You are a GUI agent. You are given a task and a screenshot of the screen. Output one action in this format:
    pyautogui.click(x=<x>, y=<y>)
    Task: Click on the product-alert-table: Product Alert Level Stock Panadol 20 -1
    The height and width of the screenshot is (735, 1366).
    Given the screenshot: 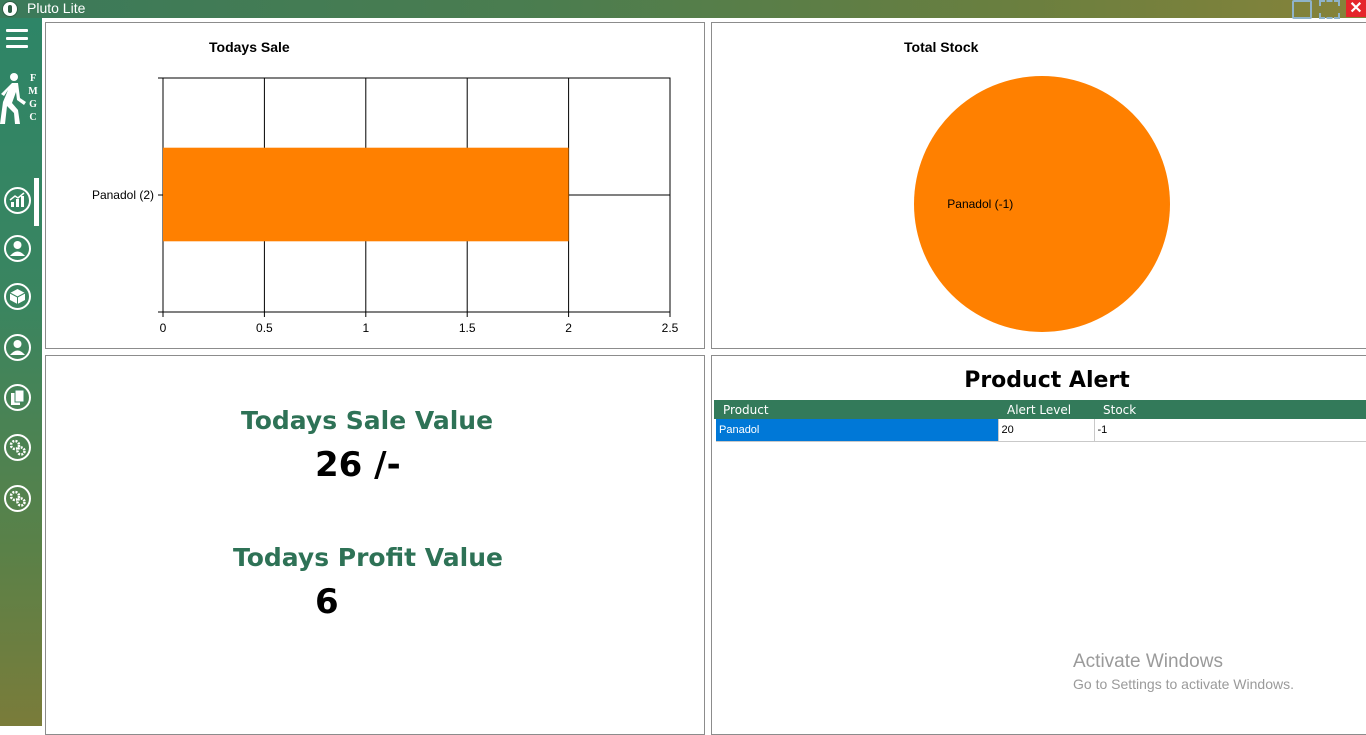 What is the action you would take?
    pyautogui.click(x=1039, y=421)
    